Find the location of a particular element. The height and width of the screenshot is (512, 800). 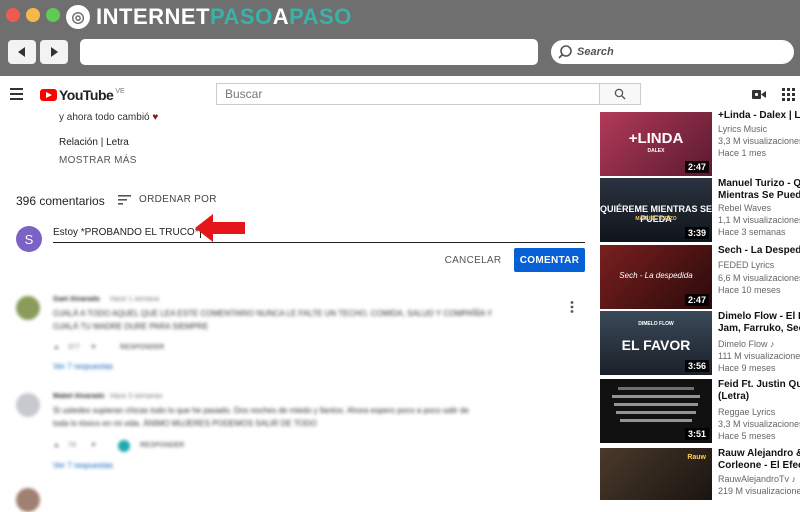

creator-heart-avatar is located at coordinates (124, 446).